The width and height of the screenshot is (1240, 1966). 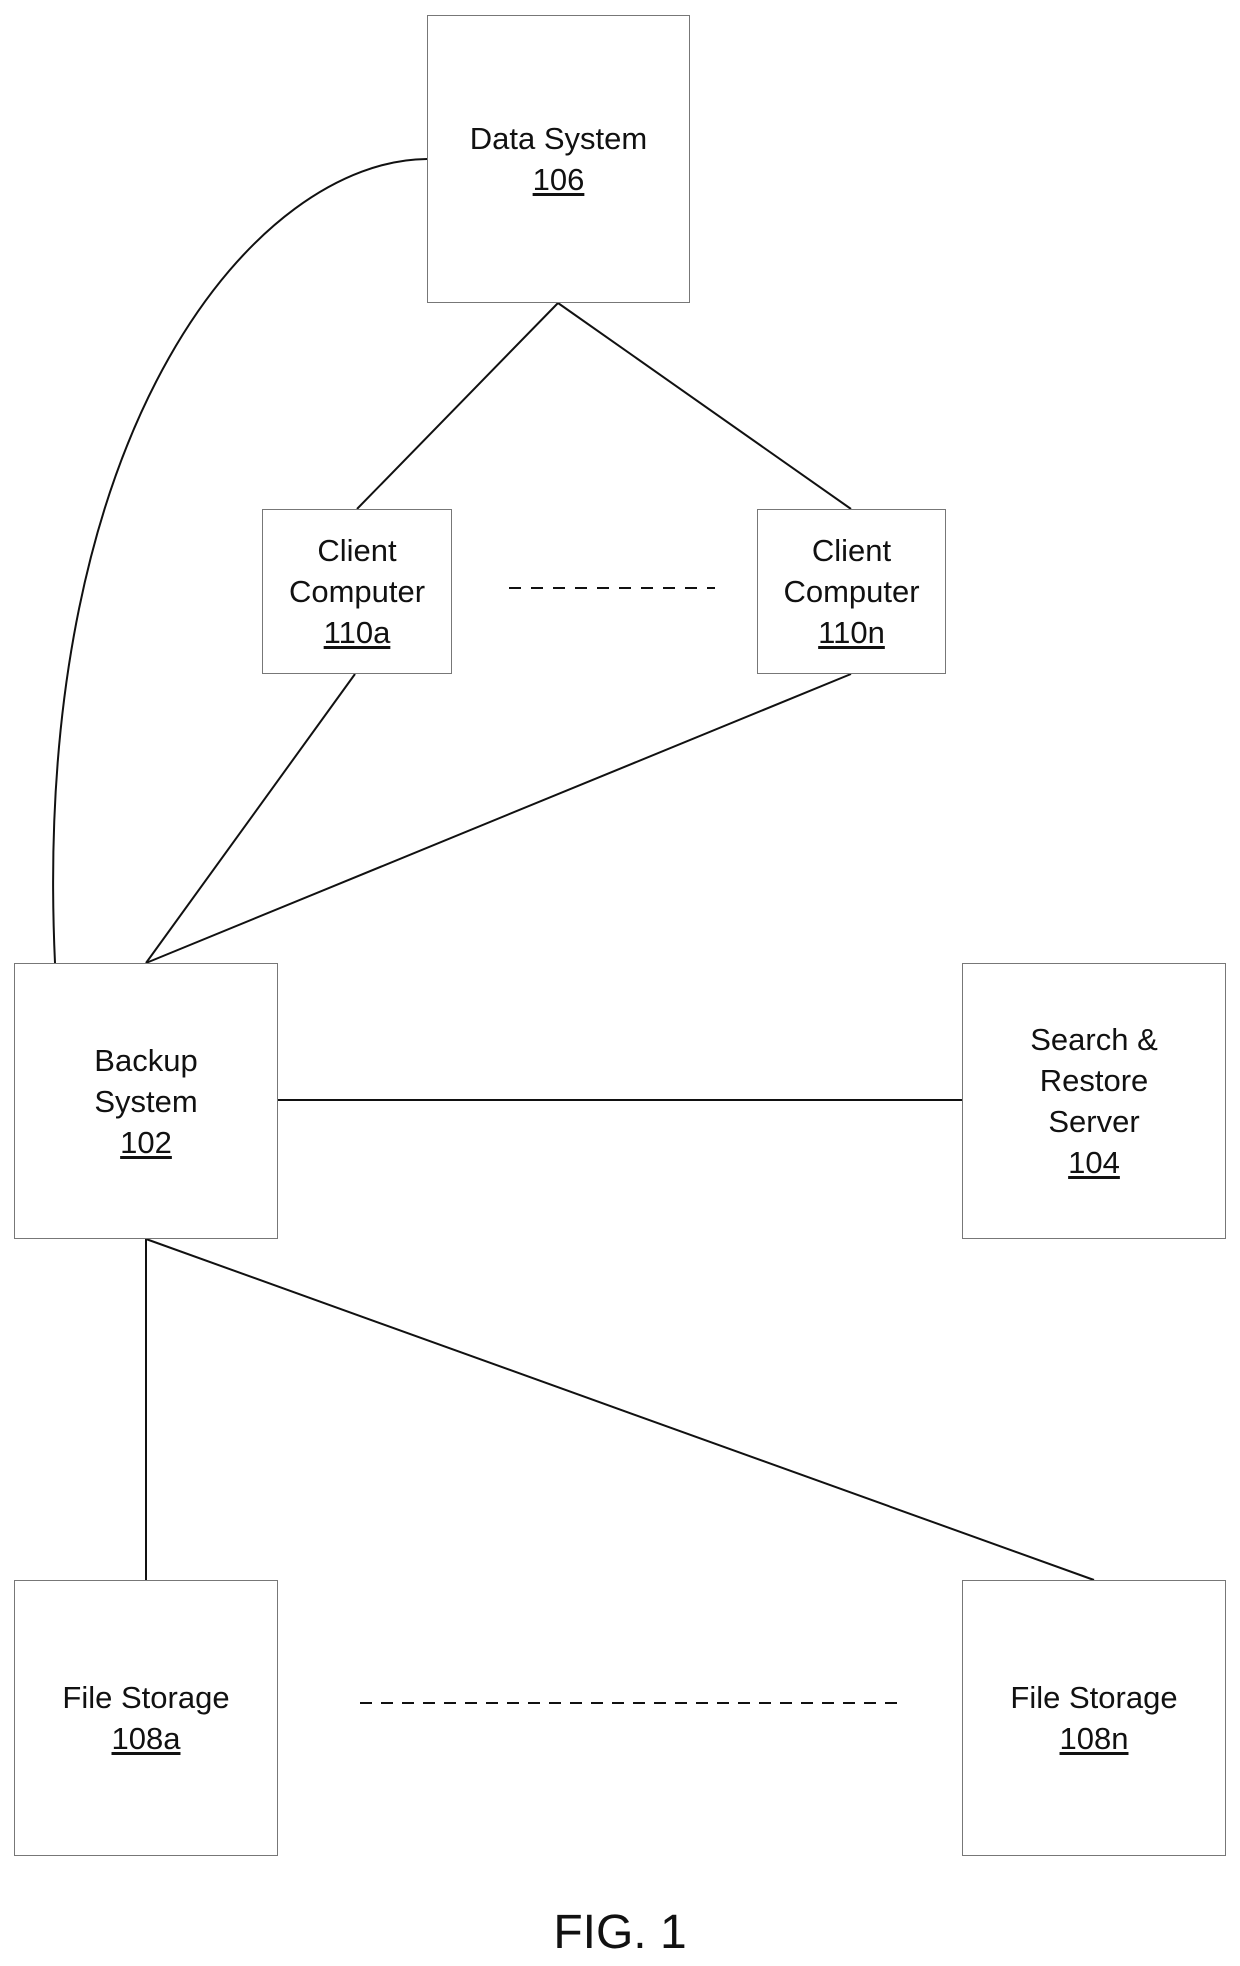 What do you see at coordinates (851, 632) in the screenshot?
I see `client-n-ref: 110n` at bounding box center [851, 632].